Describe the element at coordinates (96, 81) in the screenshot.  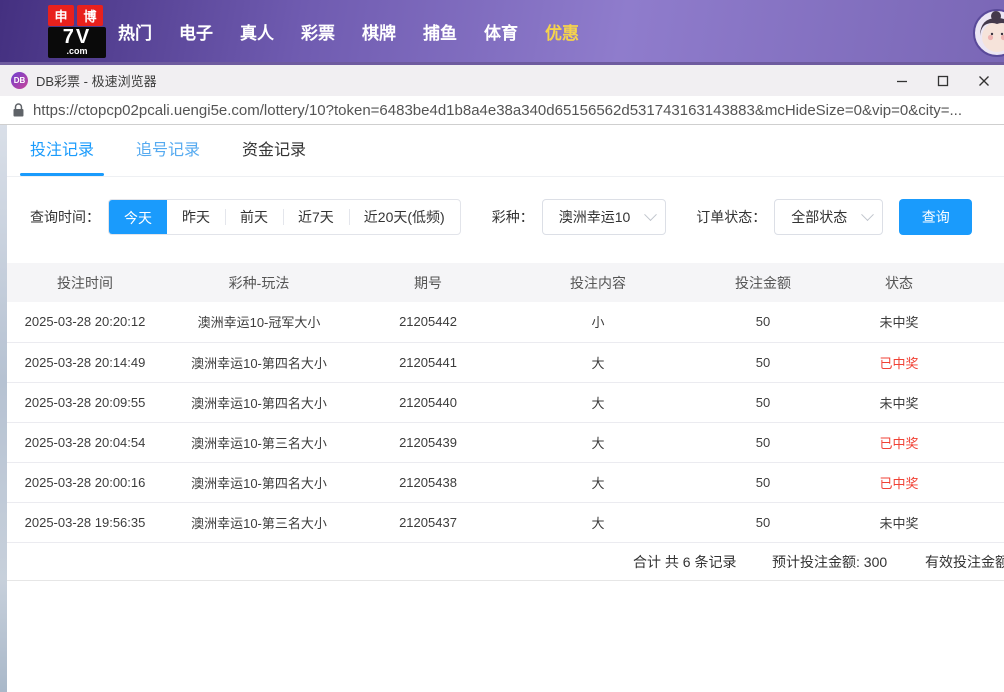
I see `window-title: DB彩票 - 极速浏览器` at that location.